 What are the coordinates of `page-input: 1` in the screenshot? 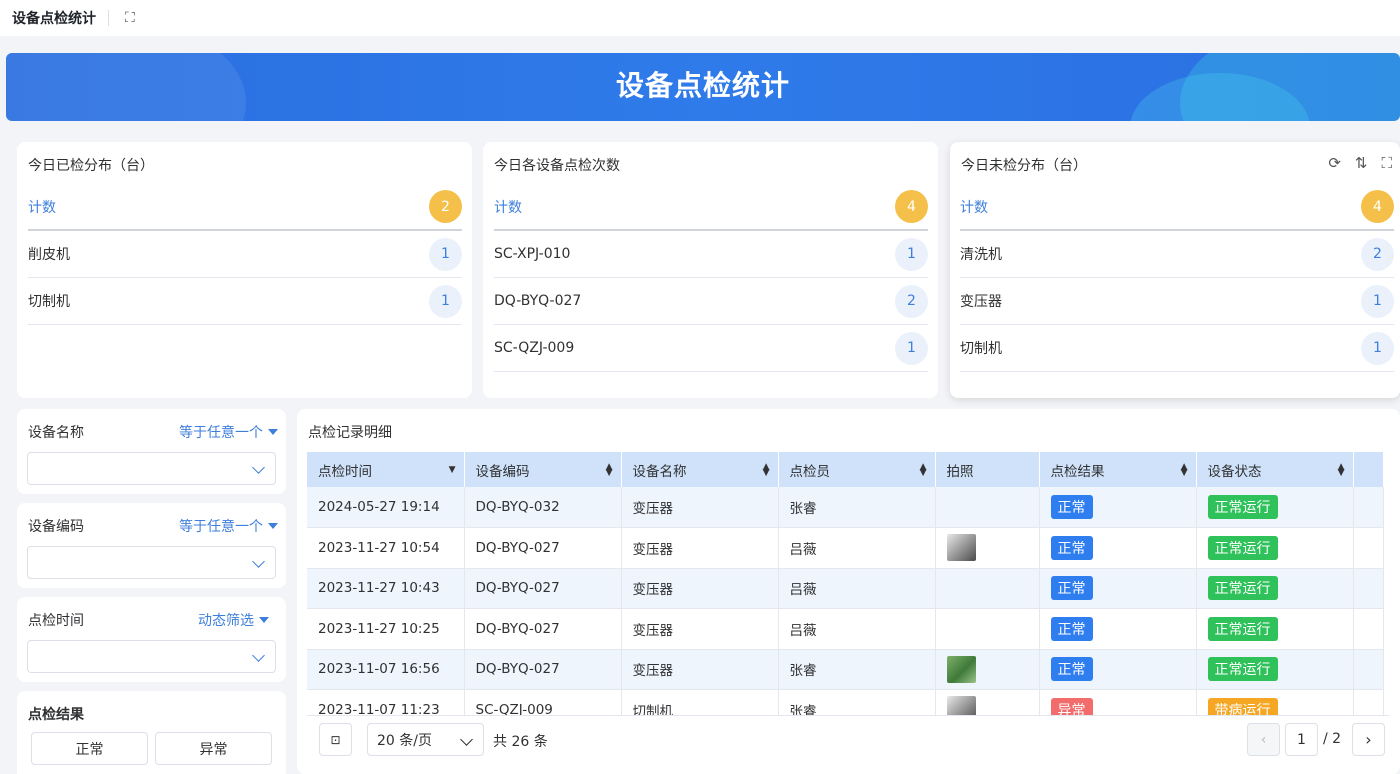 It's located at (1301, 739).